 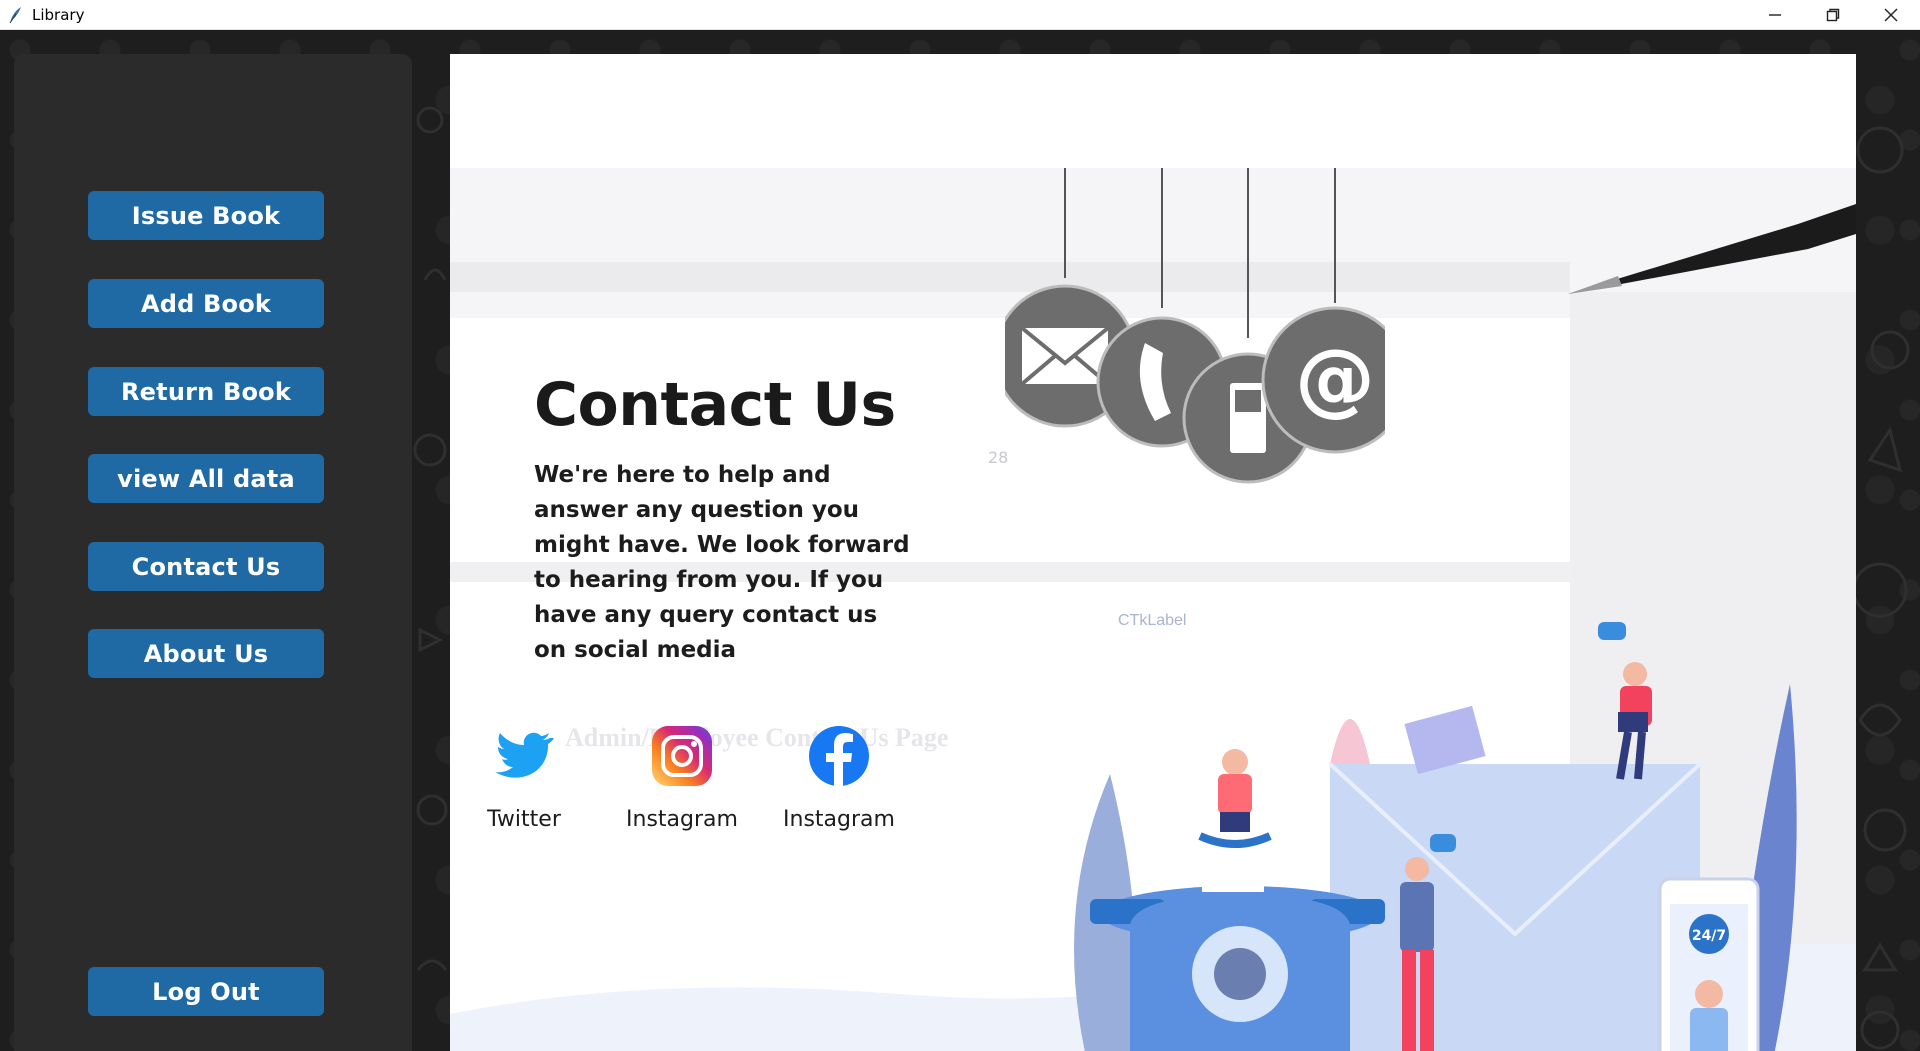 I want to click on close-icon, so click(x=1891, y=14).